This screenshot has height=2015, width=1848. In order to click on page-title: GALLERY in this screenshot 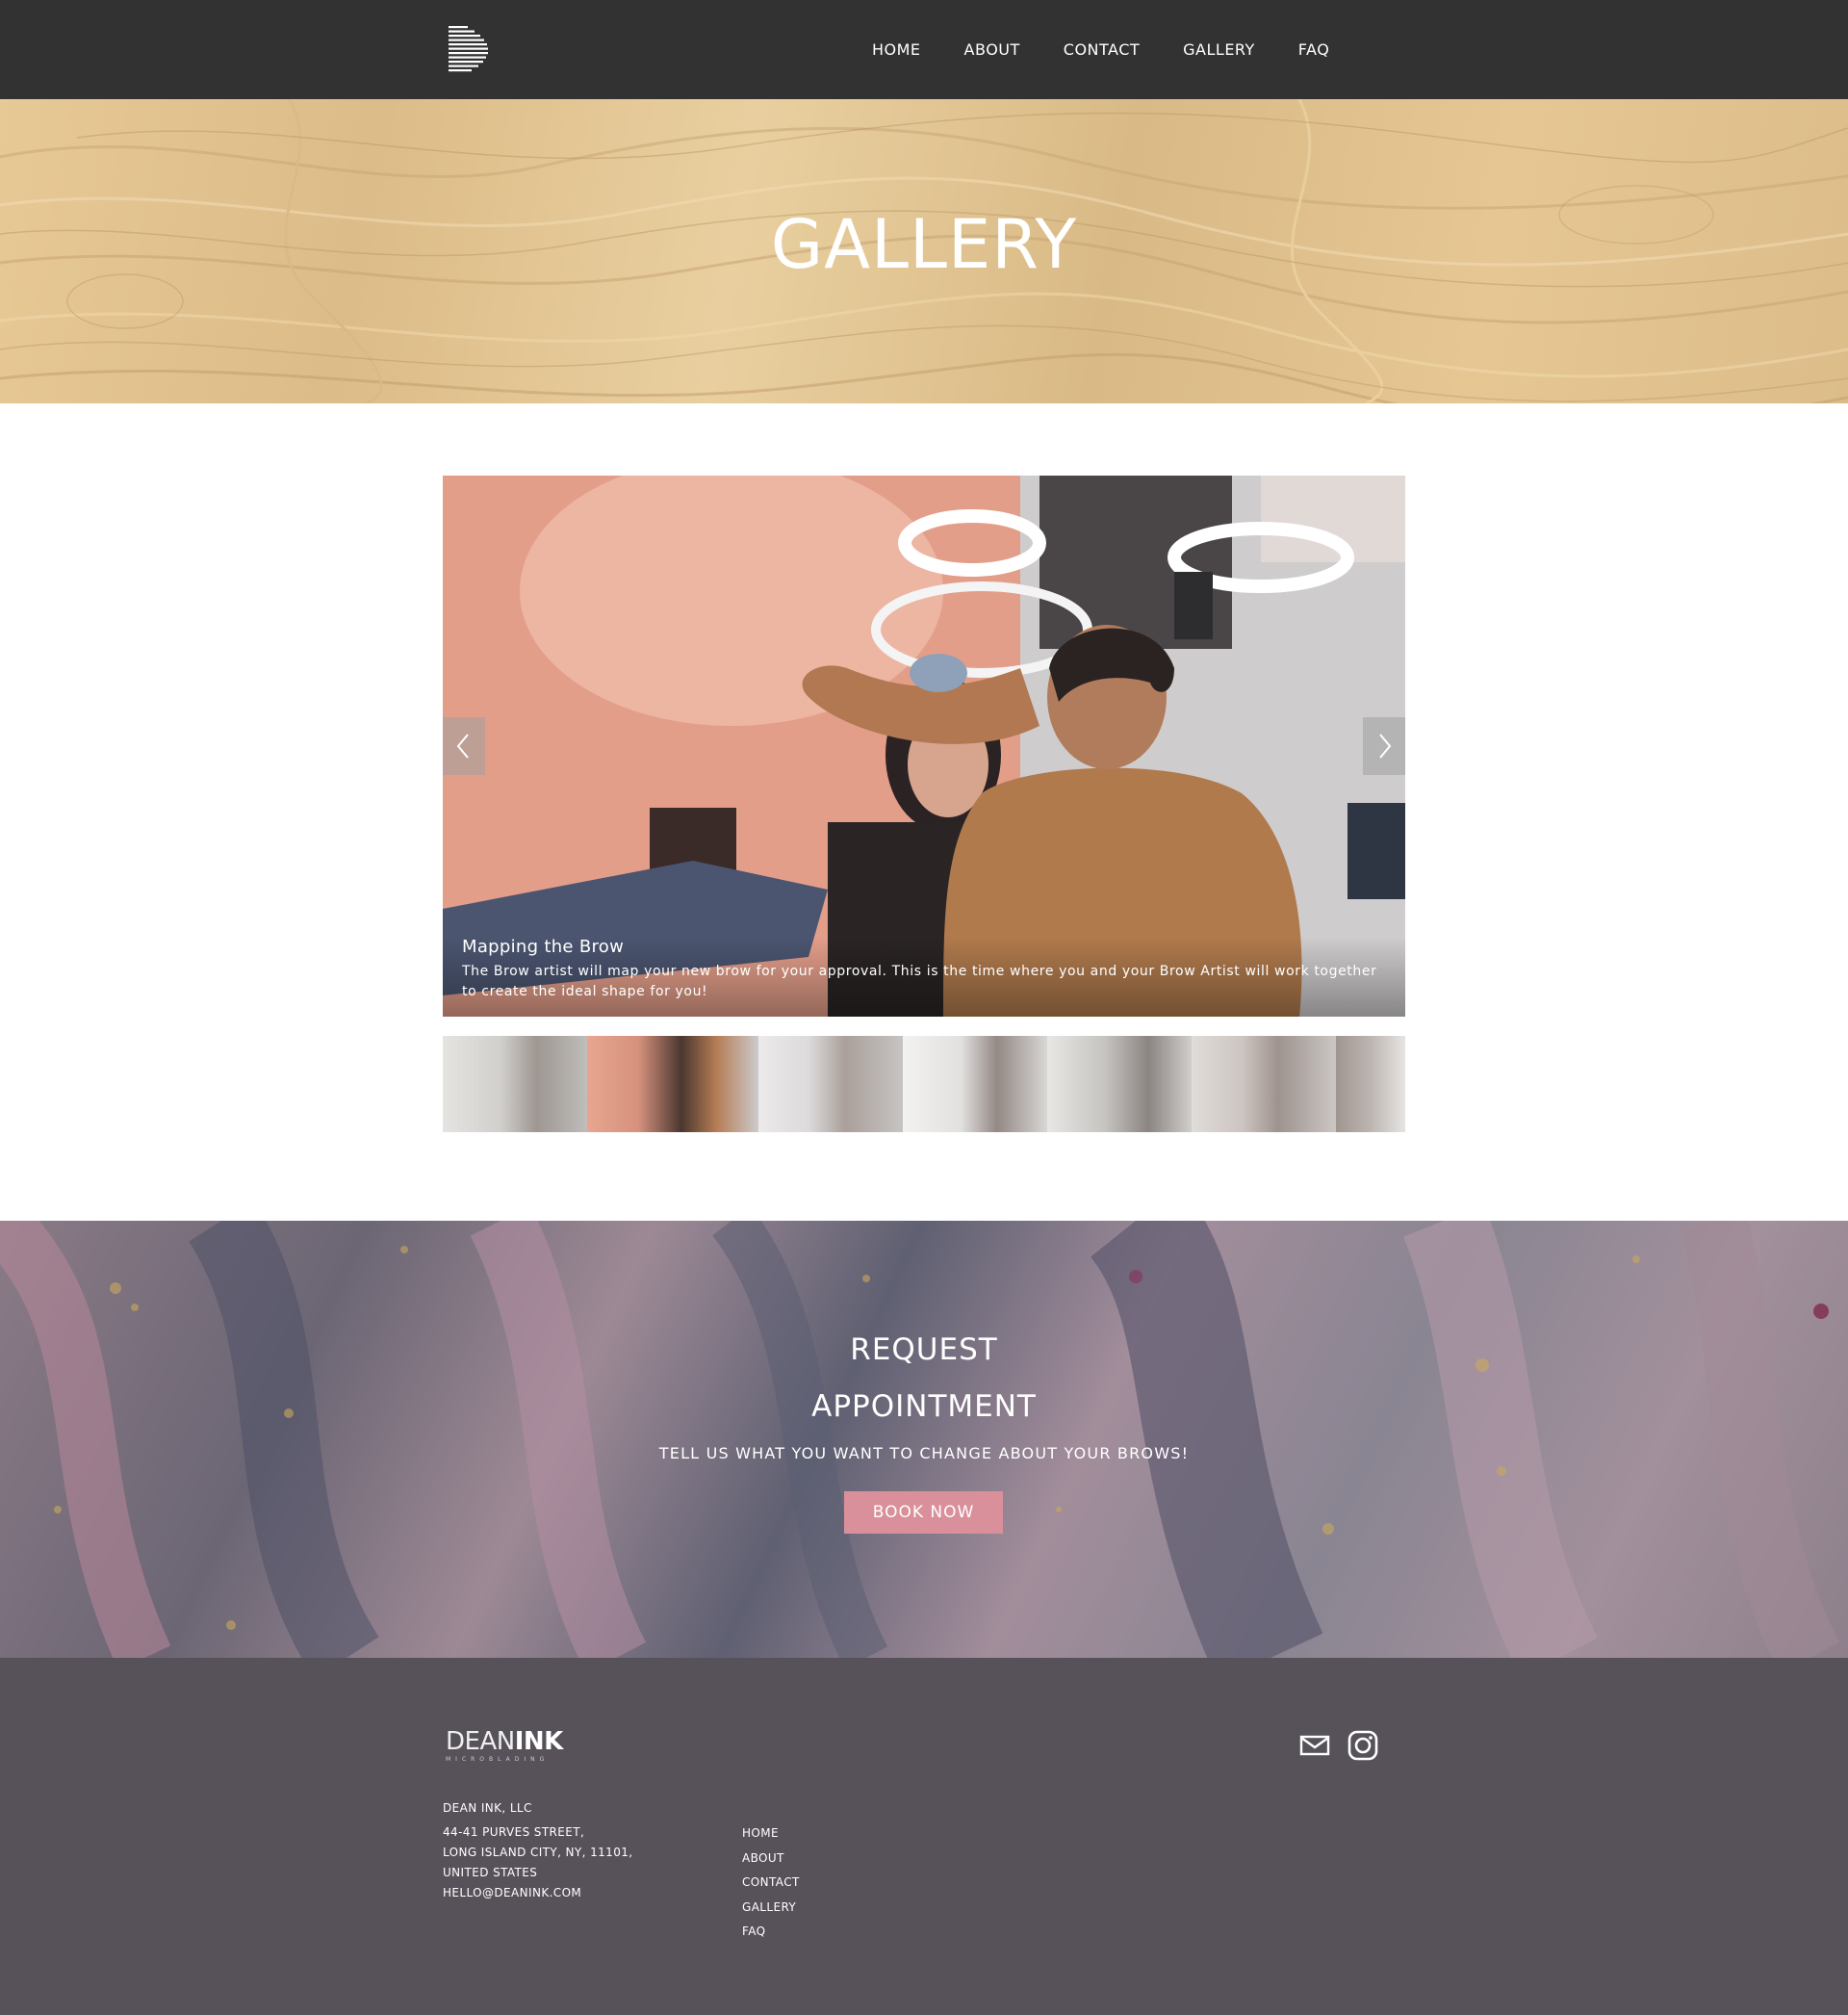, I will do `click(924, 245)`.